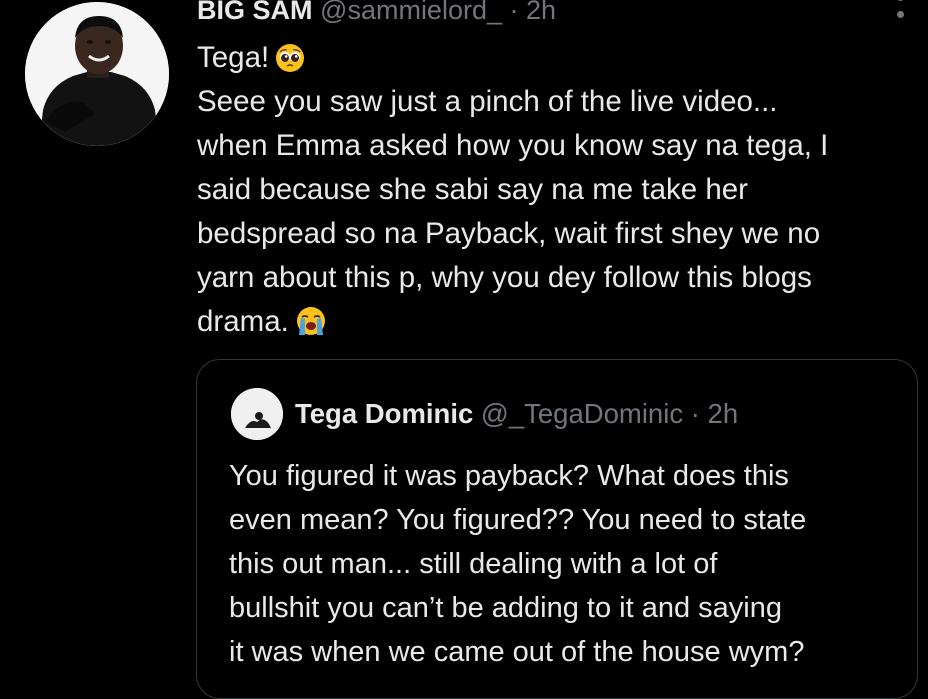  I want to click on author-name: BIG SAM, so click(255, 12).